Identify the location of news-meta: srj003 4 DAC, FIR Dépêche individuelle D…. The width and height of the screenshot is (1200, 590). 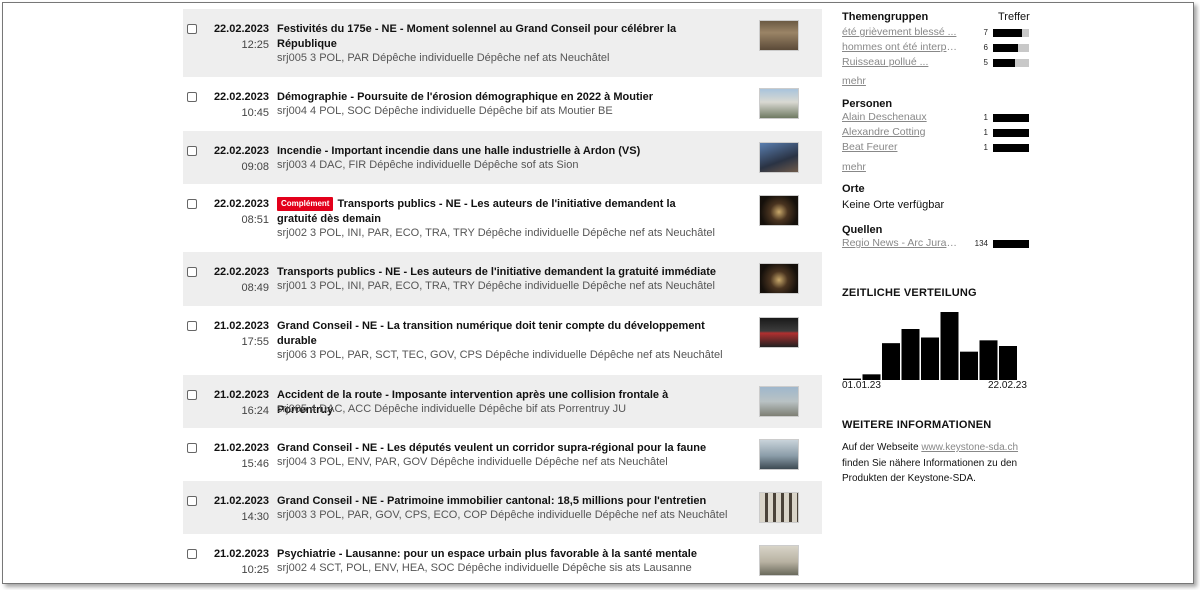
(428, 165).